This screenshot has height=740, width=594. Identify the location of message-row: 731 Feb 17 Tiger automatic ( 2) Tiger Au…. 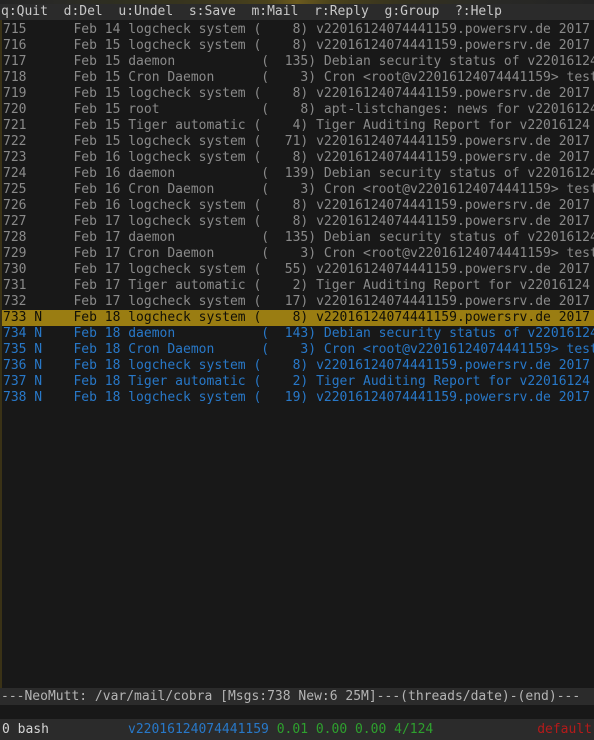
(298, 286).